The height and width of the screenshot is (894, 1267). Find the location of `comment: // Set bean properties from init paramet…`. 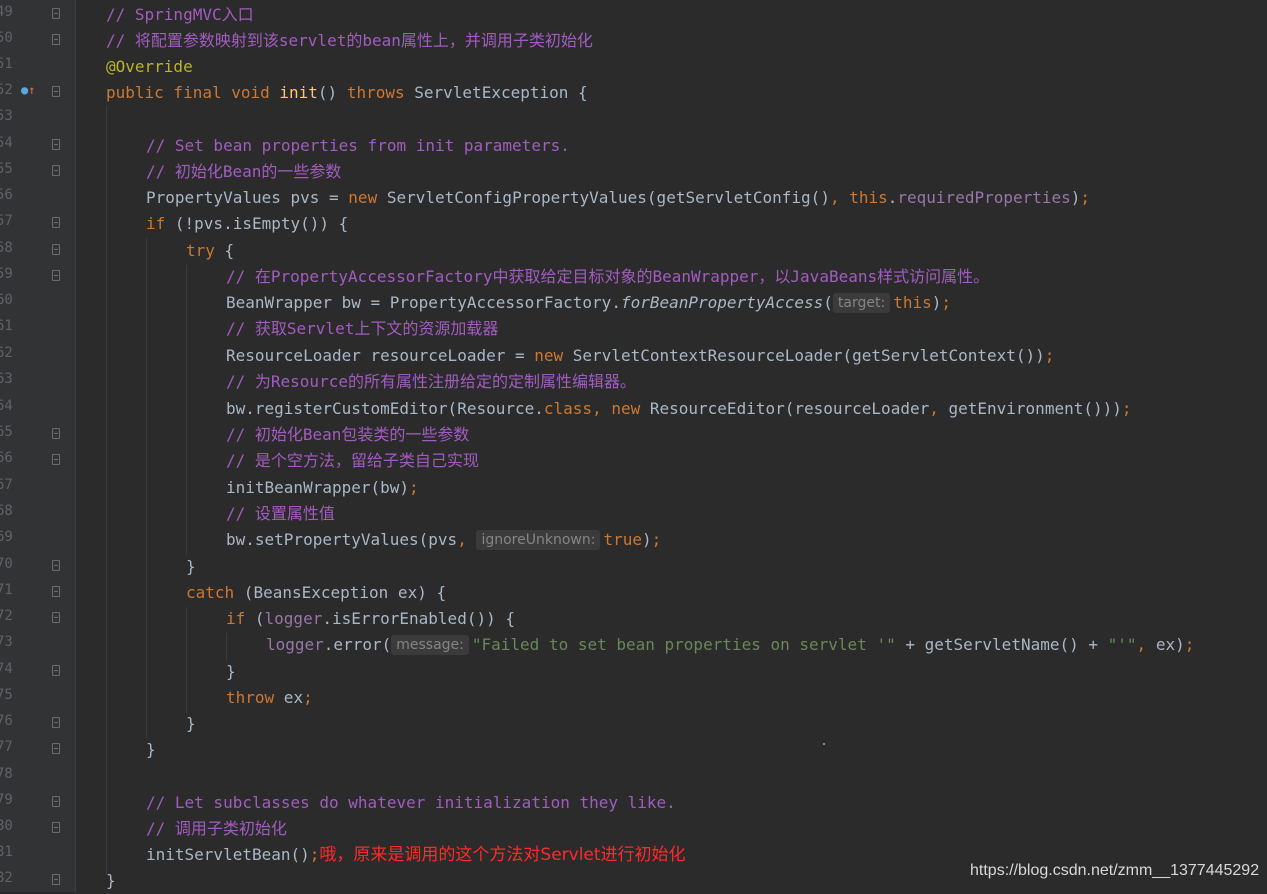

comment: // Set bean properties from init paramet… is located at coordinates (358, 145).